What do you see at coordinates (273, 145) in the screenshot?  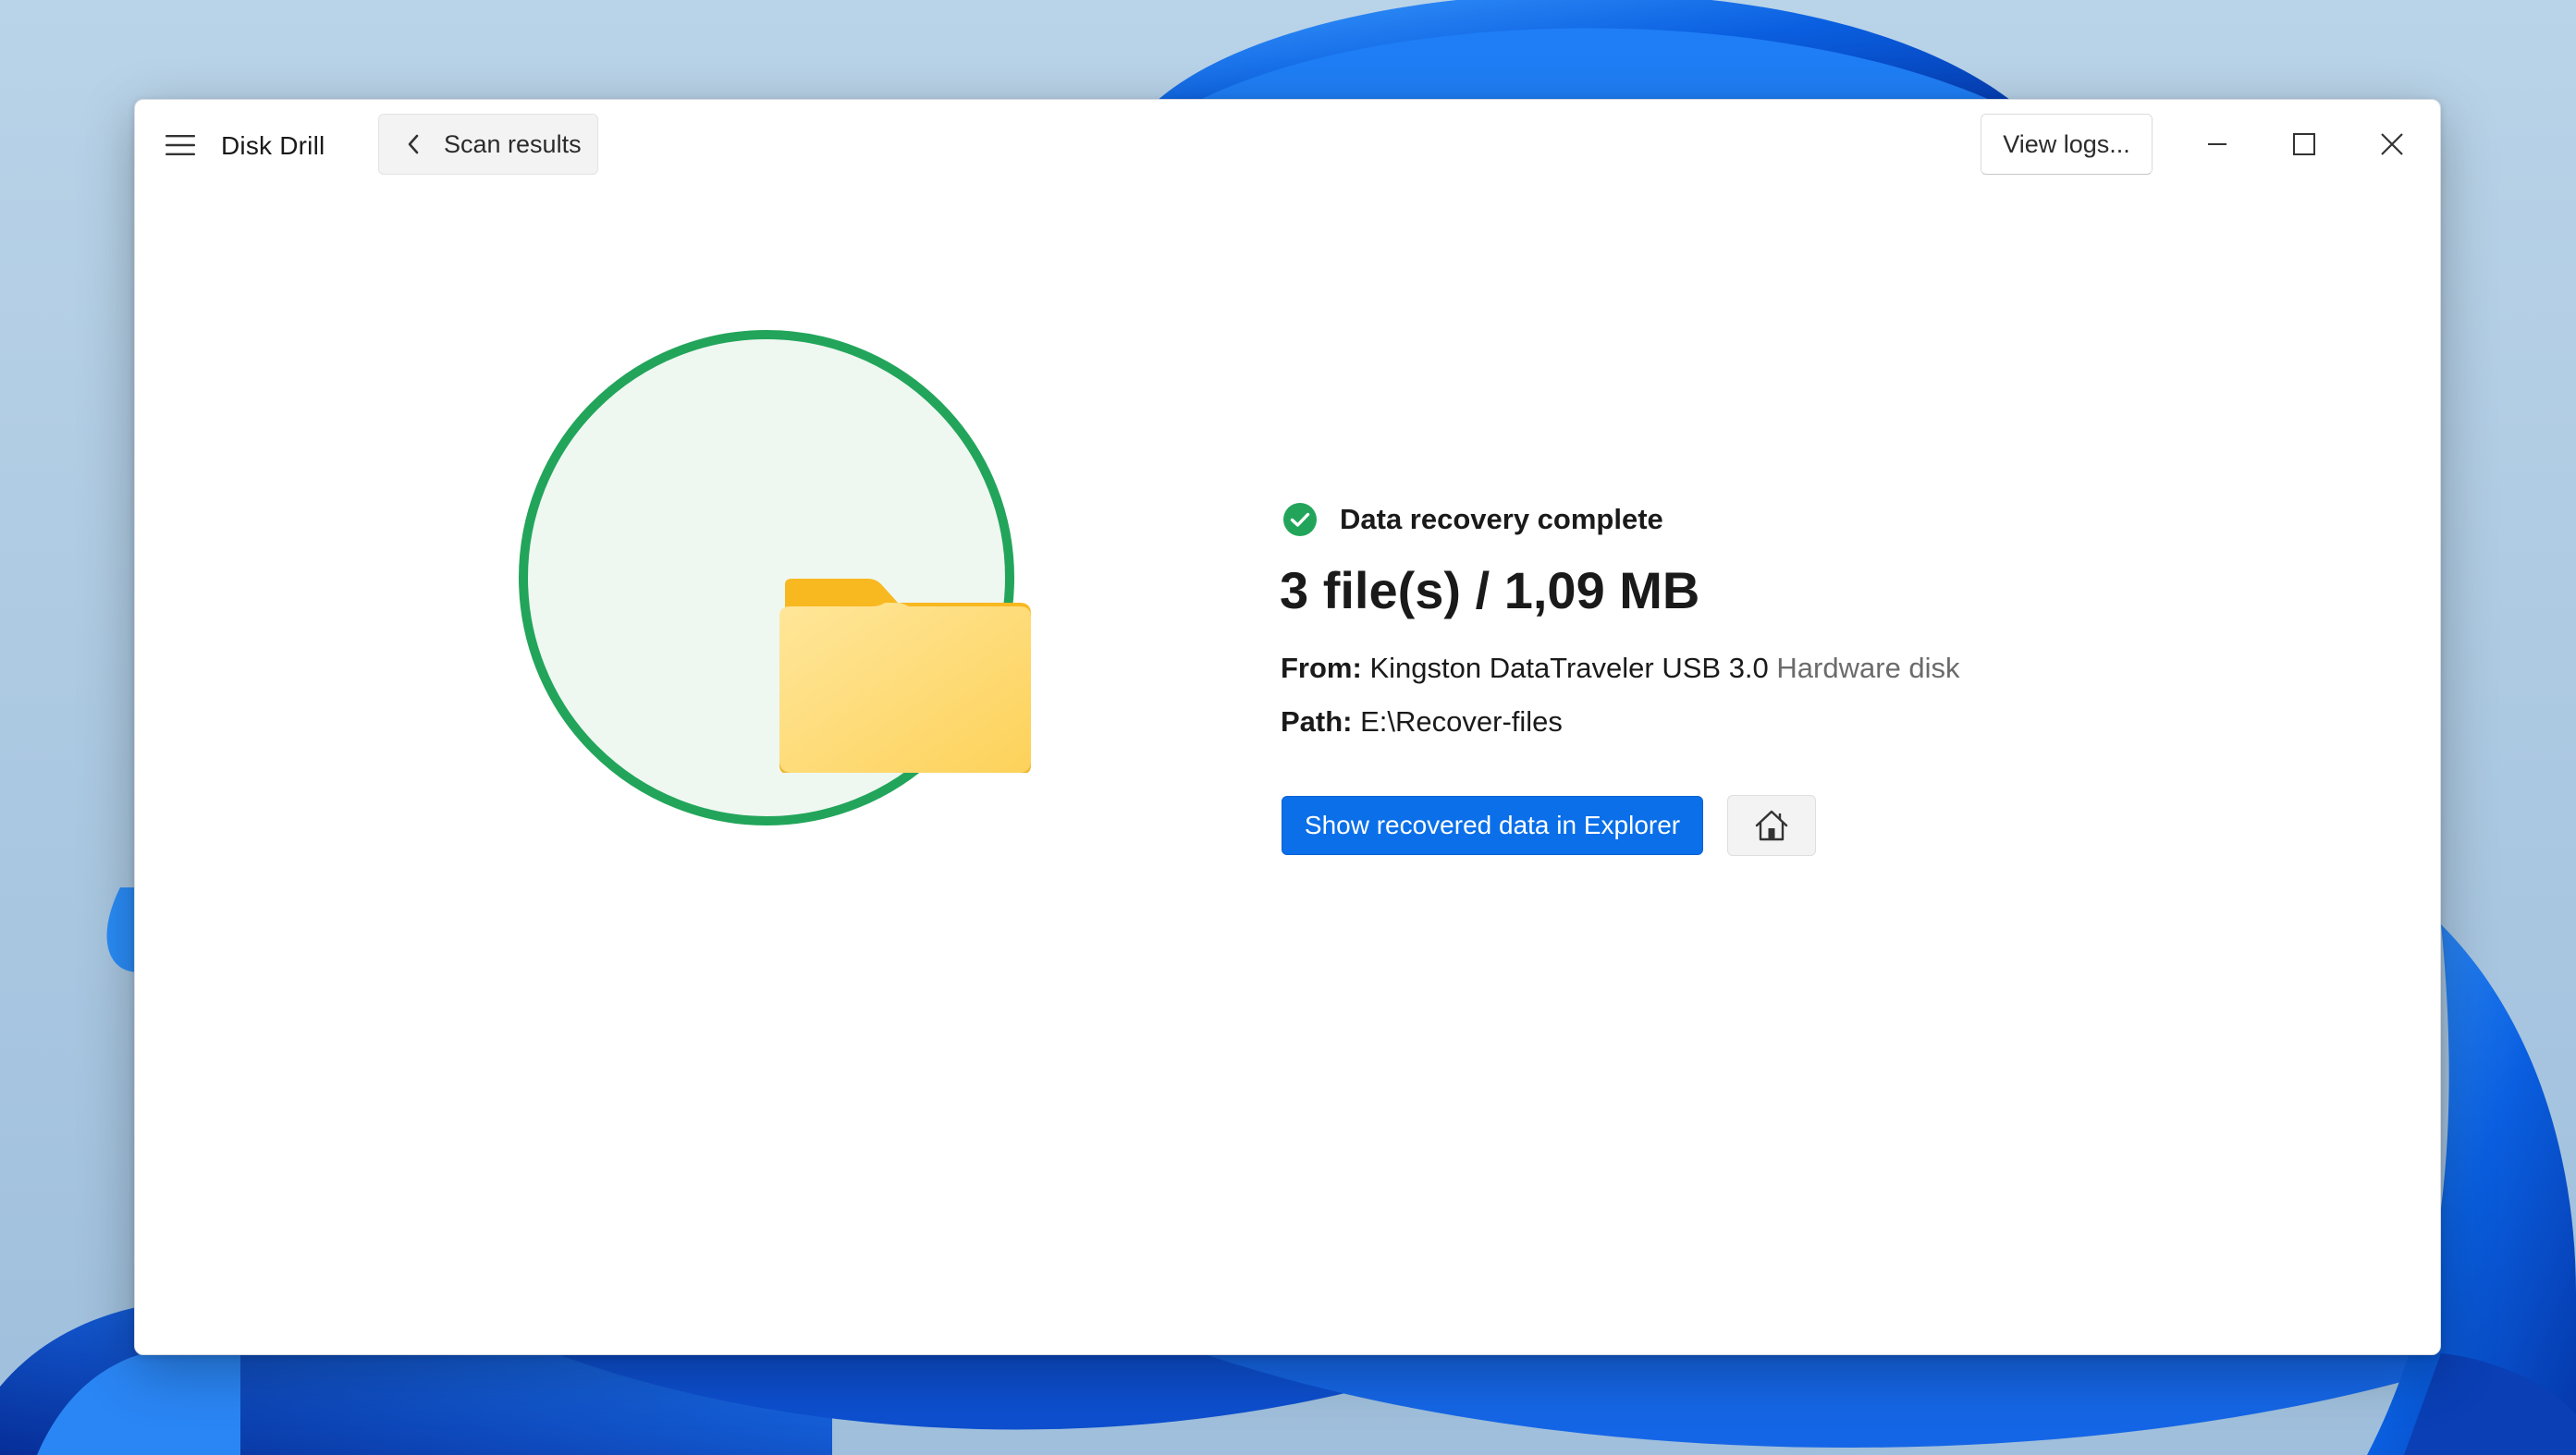 I see `app-title: Disk Drill` at bounding box center [273, 145].